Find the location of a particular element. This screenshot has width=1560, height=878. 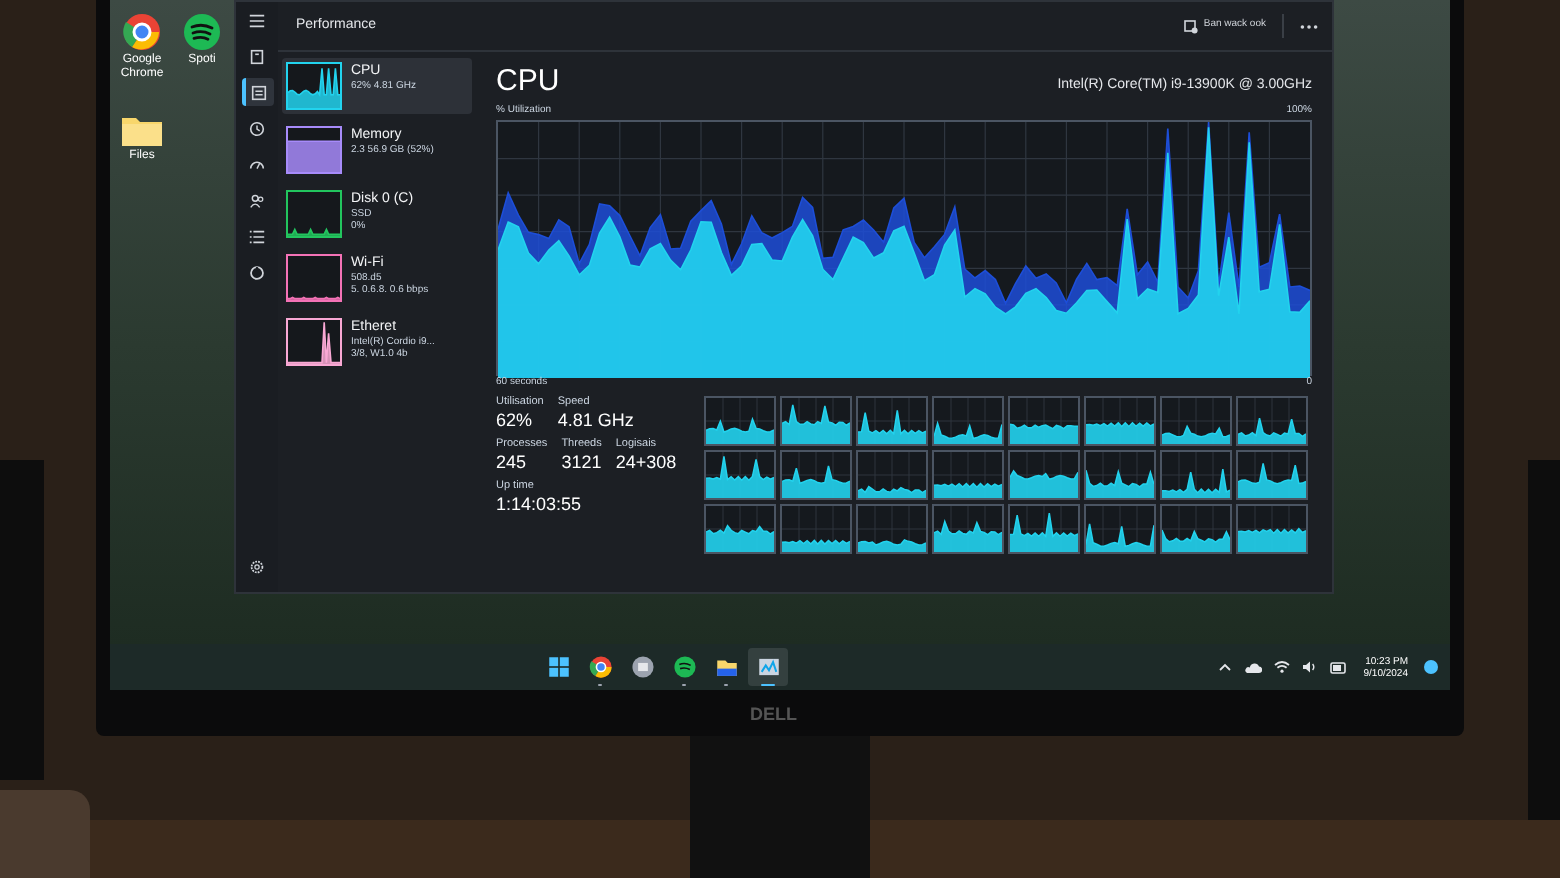

stat-value: 245 is located at coordinates (512, 463).